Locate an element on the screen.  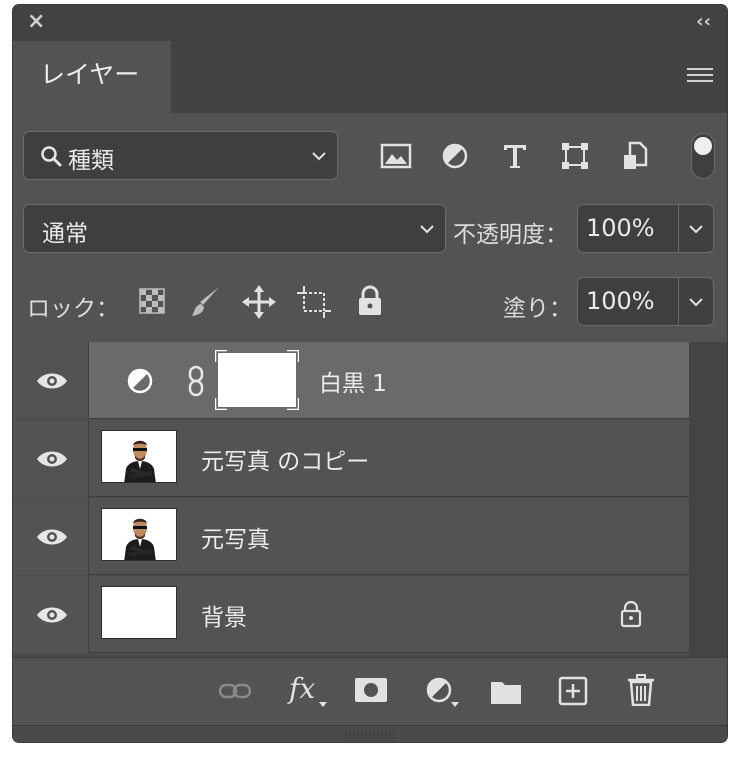
type-layer-filter-icon is located at coordinates (515, 156).